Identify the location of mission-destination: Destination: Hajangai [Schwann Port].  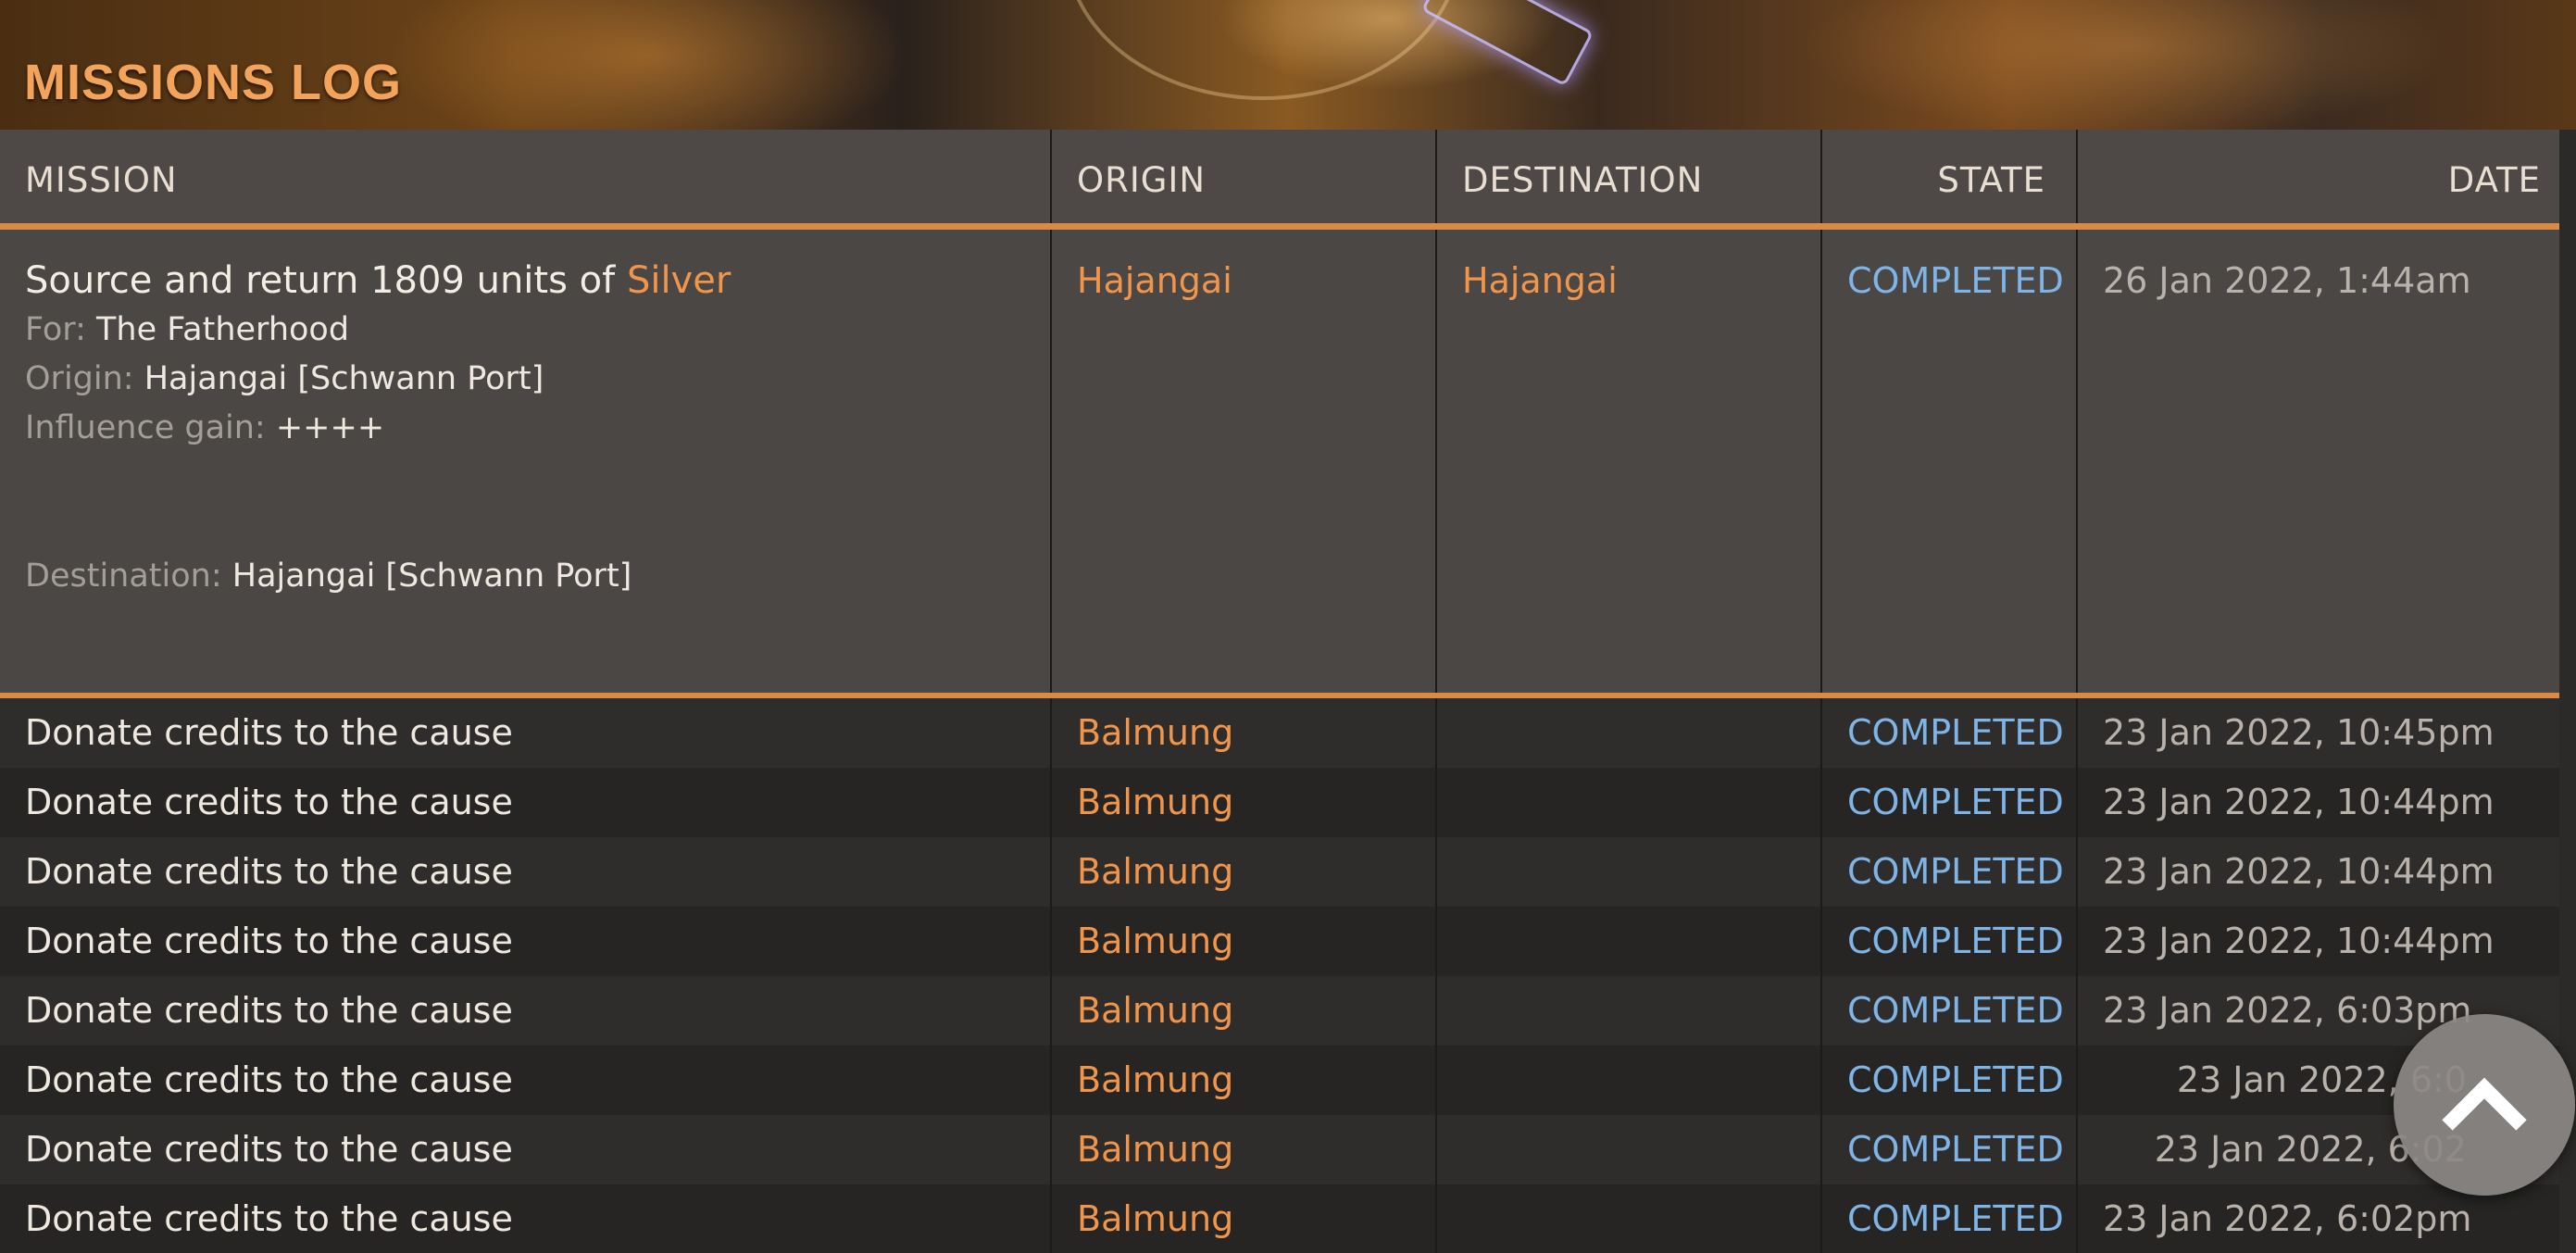
(525, 576).